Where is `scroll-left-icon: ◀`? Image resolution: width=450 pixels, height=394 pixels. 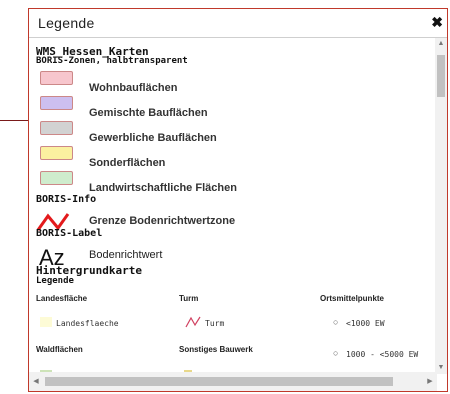 scroll-left-icon: ◀ is located at coordinates (36, 381).